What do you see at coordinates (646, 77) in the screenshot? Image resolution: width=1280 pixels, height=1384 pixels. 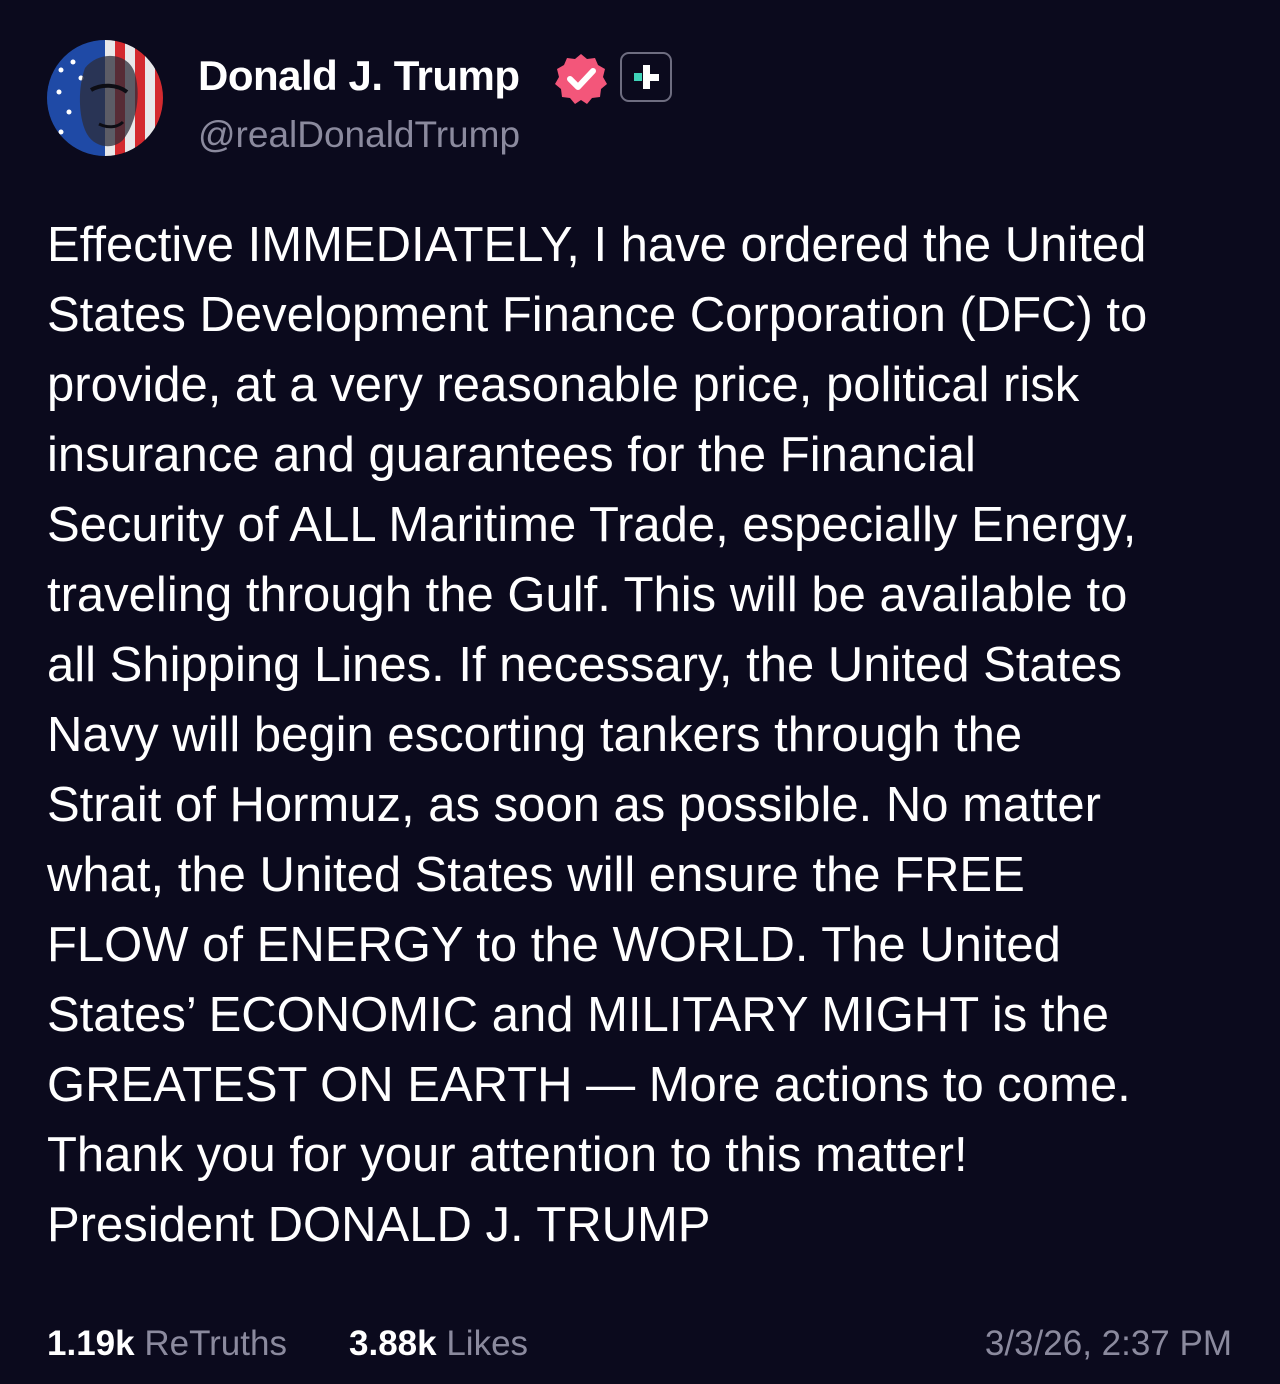 I see `plus-badge-icon` at bounding box center [646, 77].